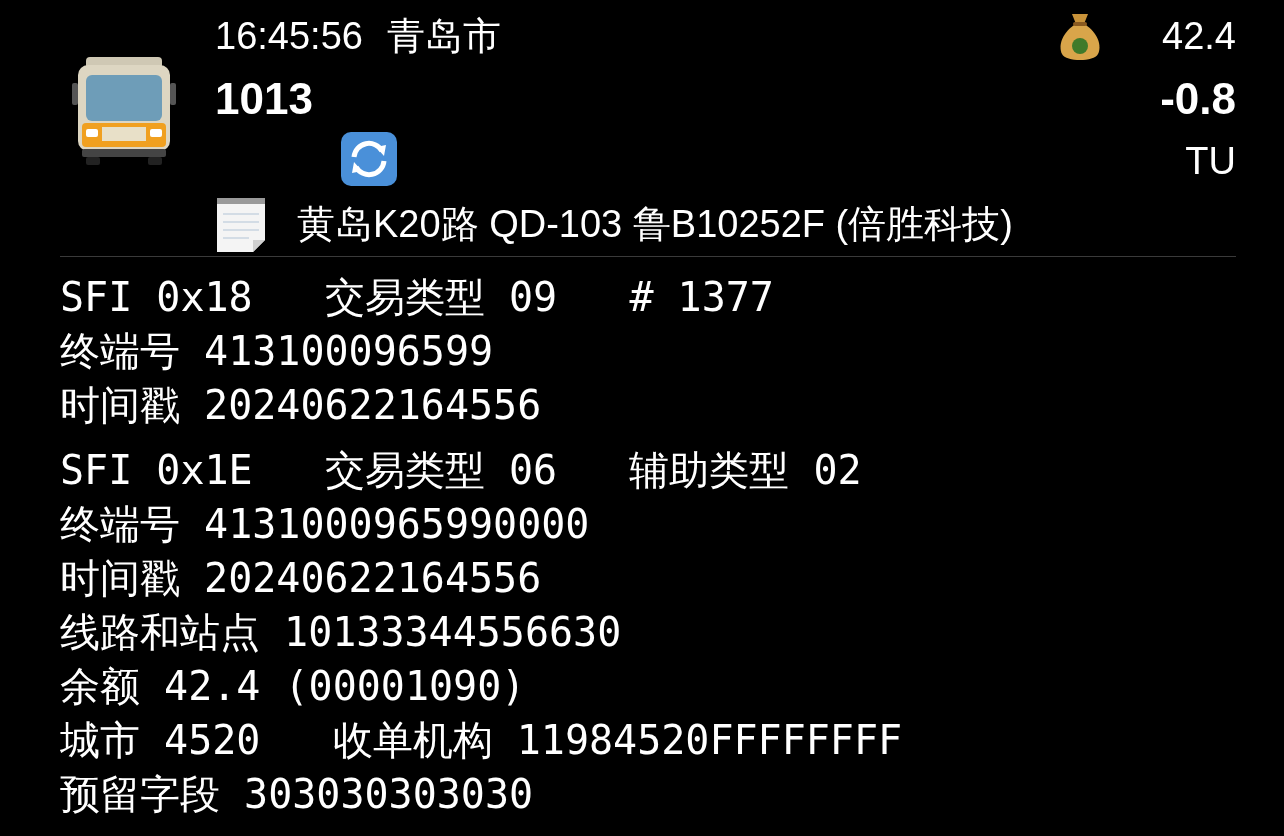 The image size is (1284, 836). What do you see at coordinates (1198, 99) in the screenshot?
I see `amount-text: -0.8` at bounding box center [1198, 99].